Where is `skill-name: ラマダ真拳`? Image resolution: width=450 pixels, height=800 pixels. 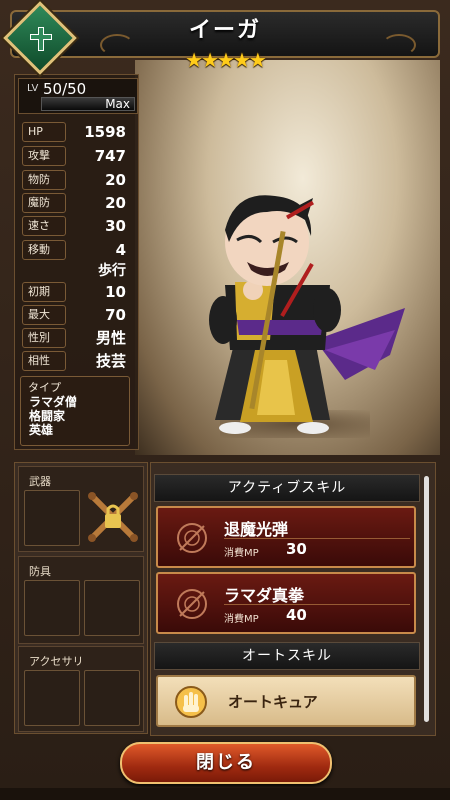
skill-name: ラマダ真拳 is located at coordinates (264, 595).